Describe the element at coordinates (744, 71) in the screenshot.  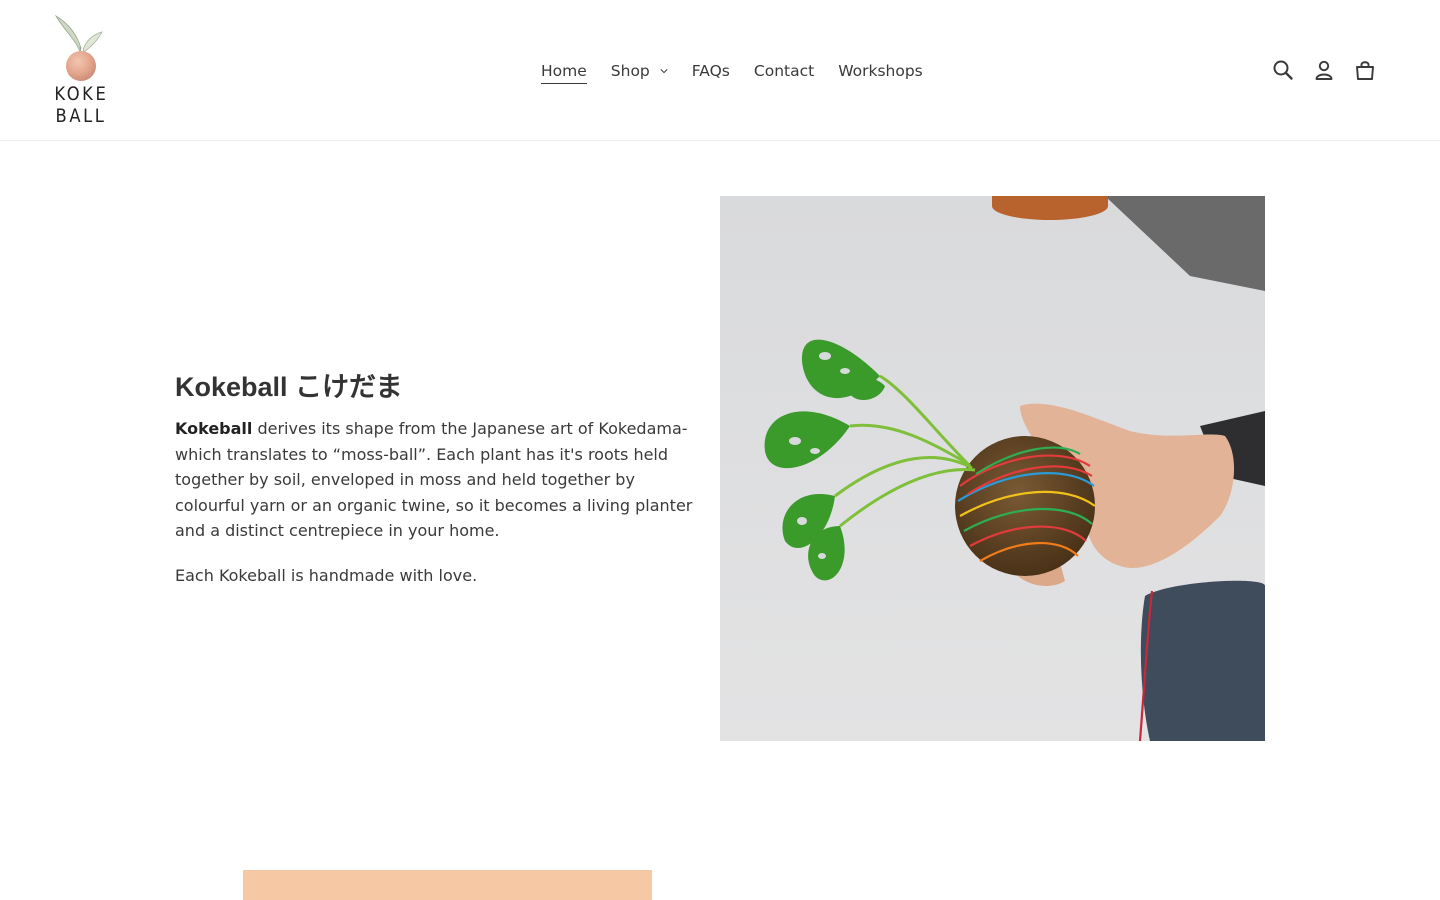
I see `main-nav: Home Shop FAQs Contact Workshops` at that location.